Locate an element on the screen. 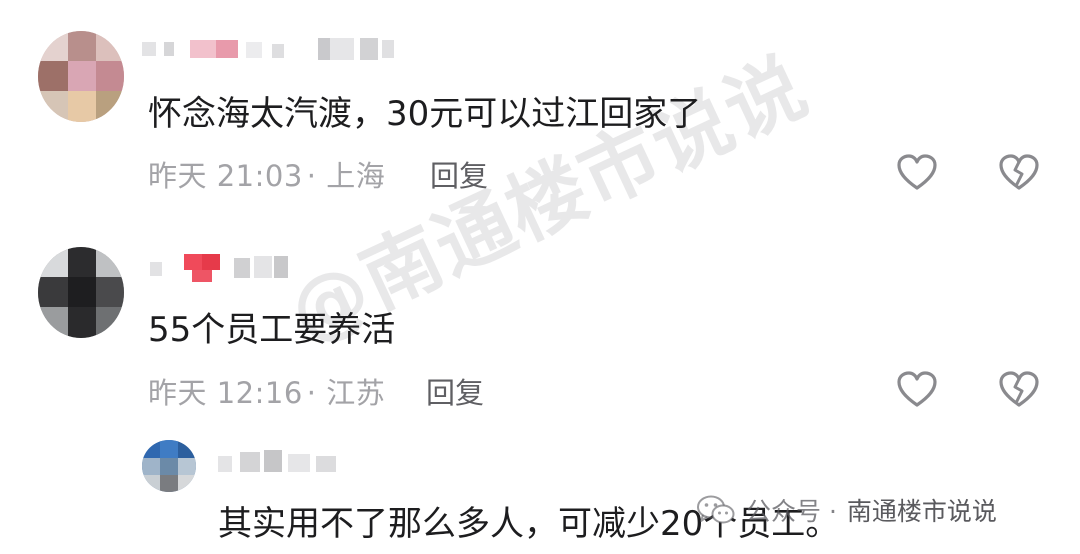 The height and width of the screenshot is (554, 1080). wechat-icon is located at coordinates (716, 509).